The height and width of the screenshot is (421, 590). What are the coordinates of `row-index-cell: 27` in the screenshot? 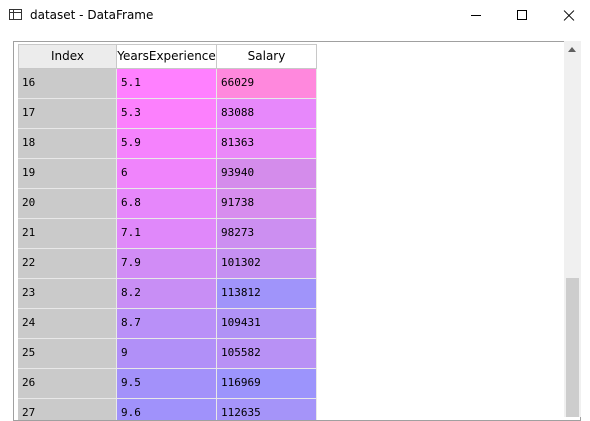 It's located at (67, 409).